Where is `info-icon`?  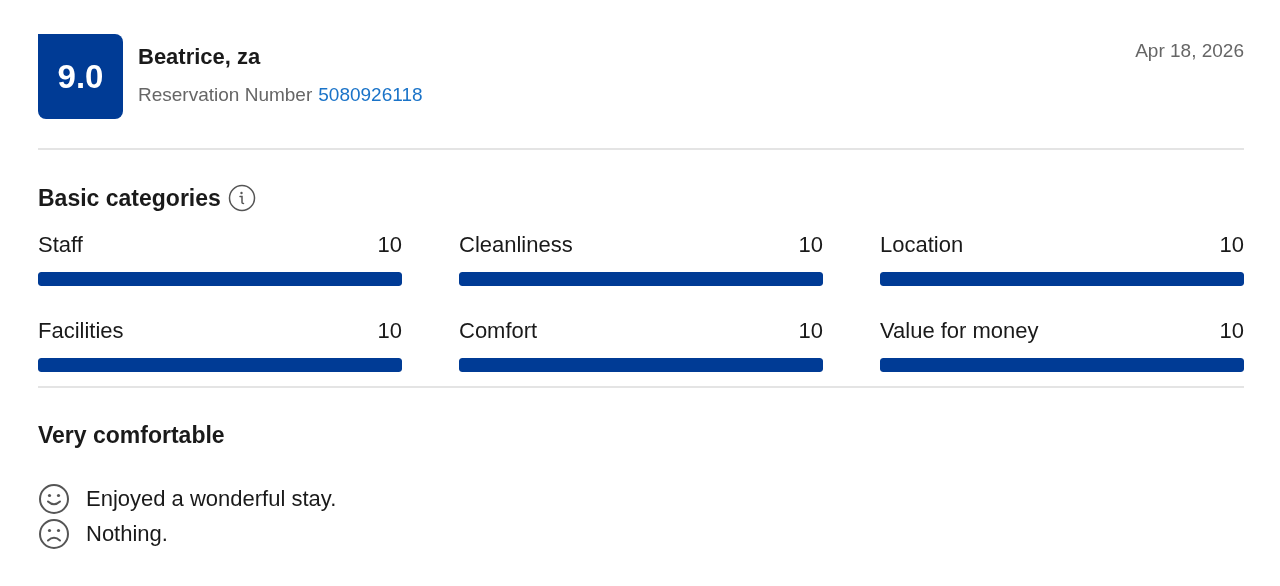 info-icon is located at coordinates (241, 198).